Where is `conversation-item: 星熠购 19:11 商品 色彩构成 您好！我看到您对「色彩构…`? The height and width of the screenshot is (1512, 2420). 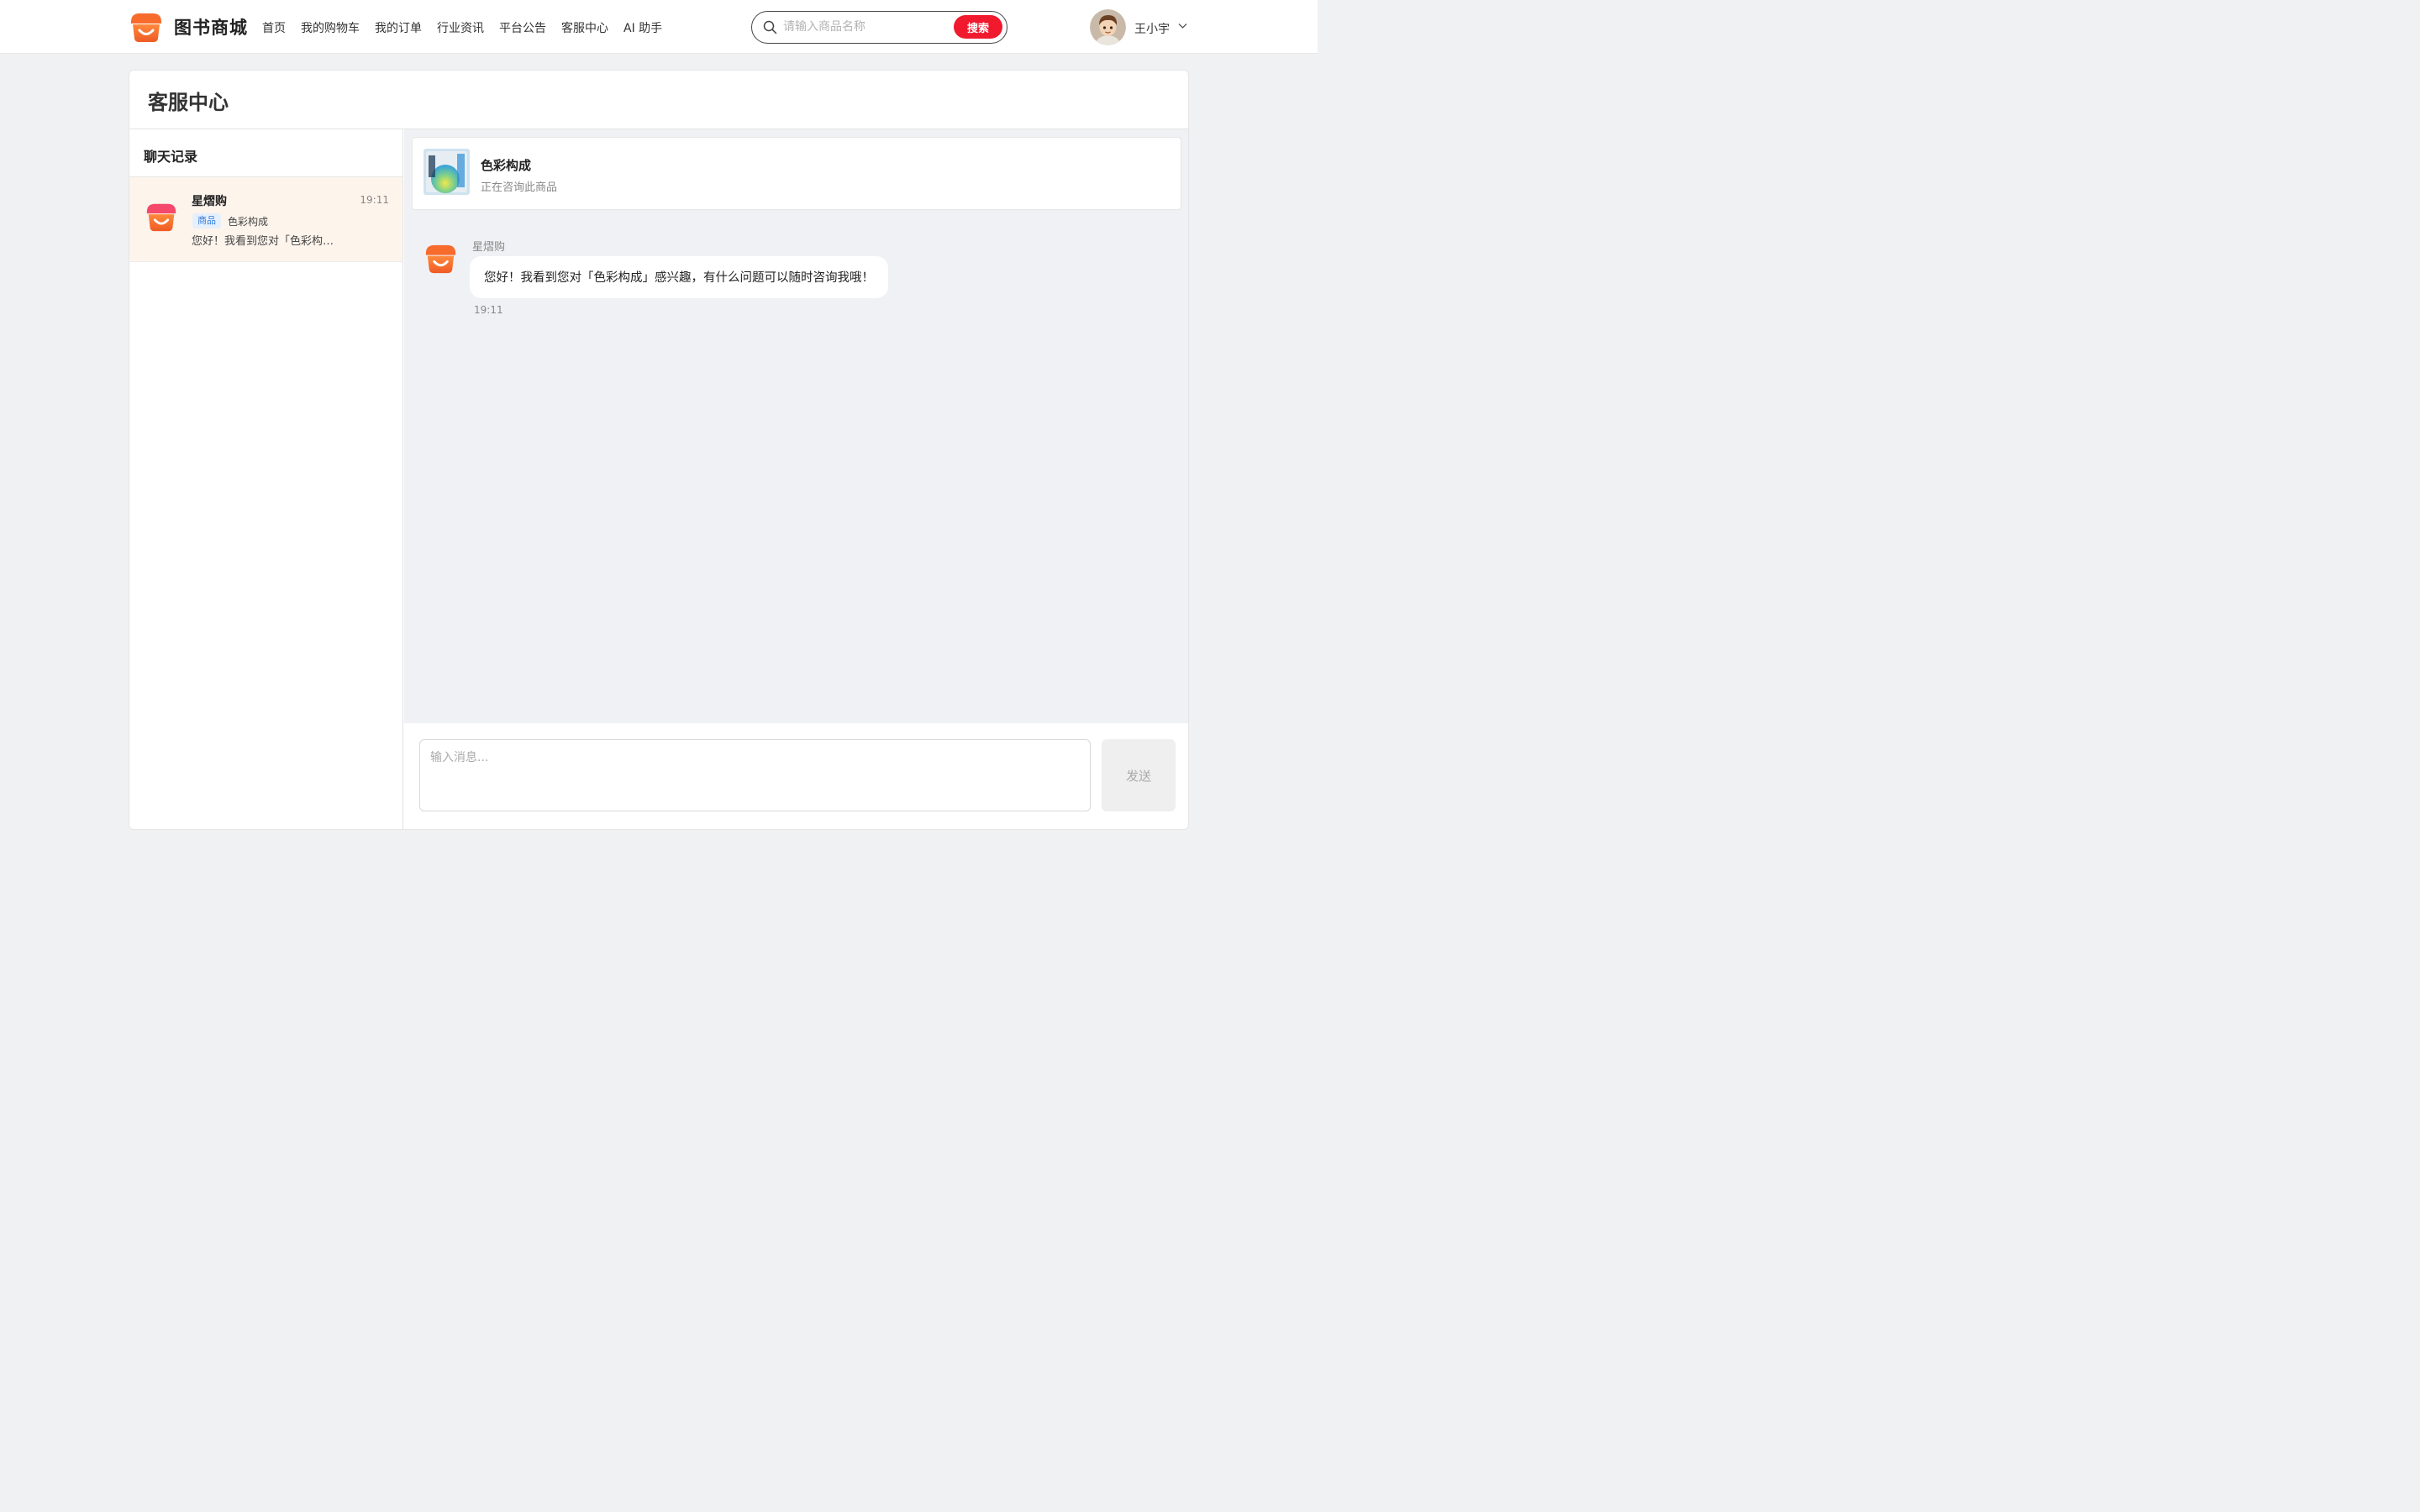
conversation-item: 星熠购 19:11 商品 色彩构成 您好！我看到您对「色彩构… is located at coordinates (265, 219).